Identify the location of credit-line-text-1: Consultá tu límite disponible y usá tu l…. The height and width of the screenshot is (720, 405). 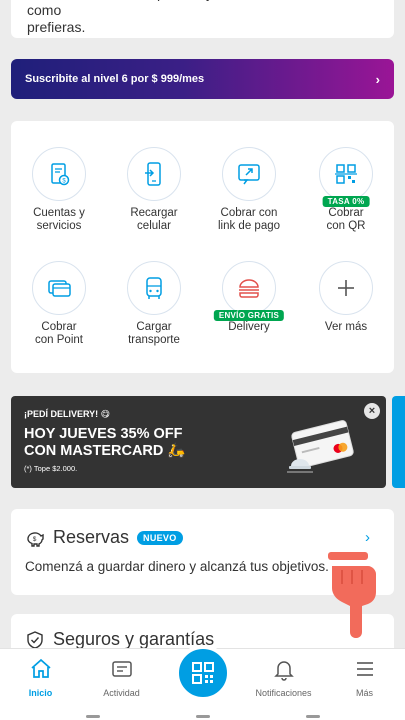
(191, 9).